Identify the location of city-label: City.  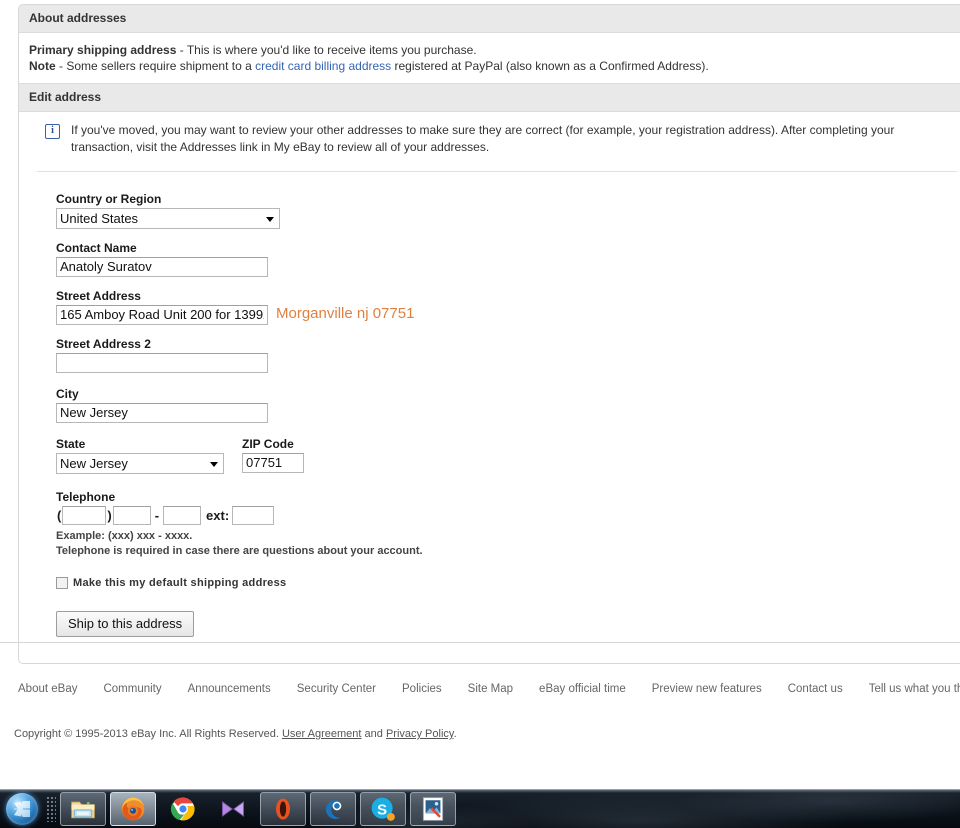
(67, 394).